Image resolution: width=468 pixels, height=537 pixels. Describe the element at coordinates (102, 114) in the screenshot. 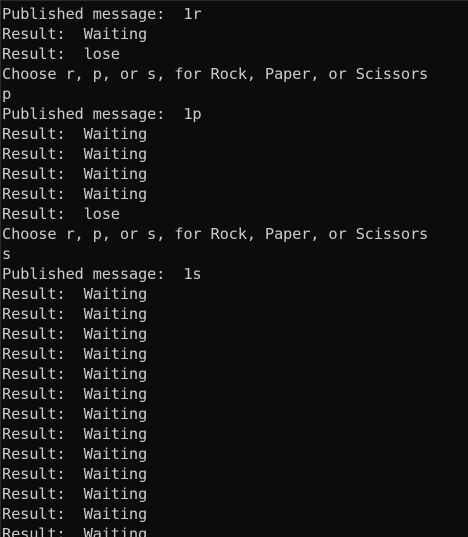

I see `console-line: Published message: 1p` at that location.